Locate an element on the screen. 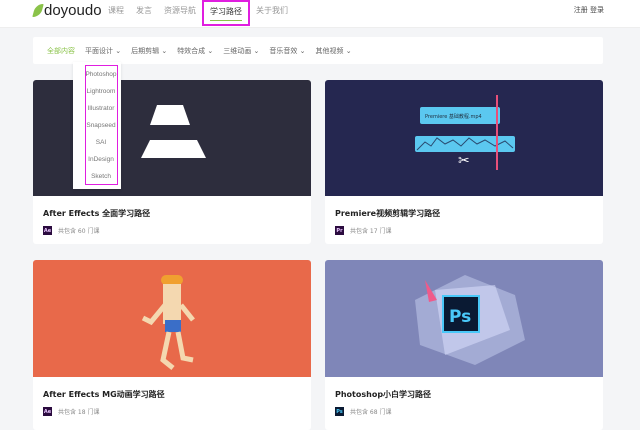 Image resolution: width=640 pixels, height=430 pixels. course-count: 共包含 18 门课 is located at coordinates (79, 412).